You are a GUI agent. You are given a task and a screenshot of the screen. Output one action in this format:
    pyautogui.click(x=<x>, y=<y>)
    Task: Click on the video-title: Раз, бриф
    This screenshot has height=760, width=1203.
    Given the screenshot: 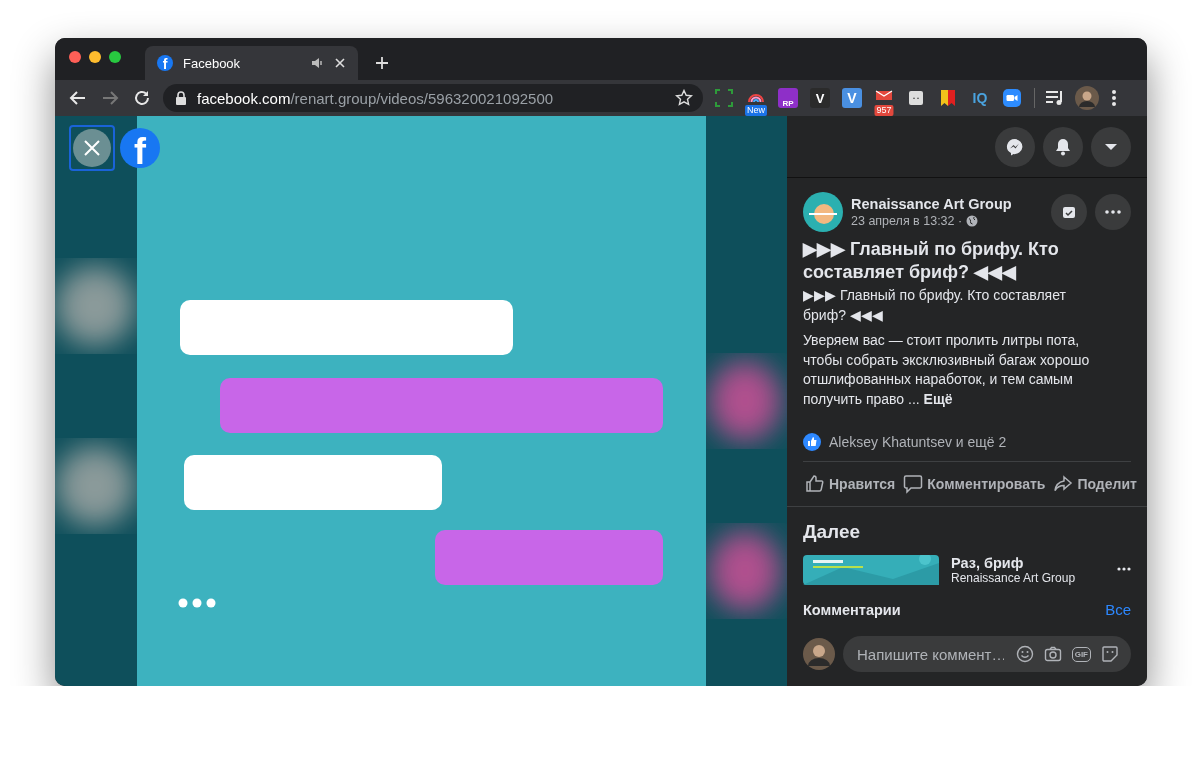 What is the action you would take?
    pyautogui.click(x=1028, y=563)
    